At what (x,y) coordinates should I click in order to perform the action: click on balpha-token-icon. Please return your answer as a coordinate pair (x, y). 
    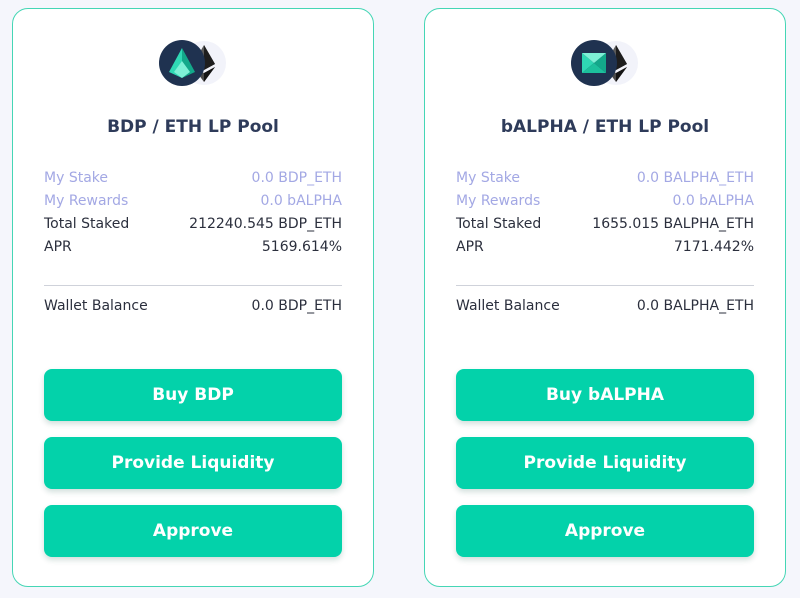
    Looking at the image, I should click on (594, 63).